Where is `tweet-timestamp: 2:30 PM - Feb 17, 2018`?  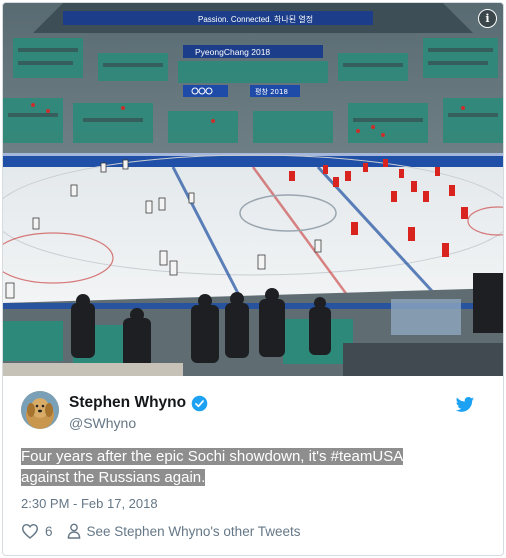
tweet-timestamp: 2:30 PM - Feb 17, 2018 is located at coordinates (89, 503).